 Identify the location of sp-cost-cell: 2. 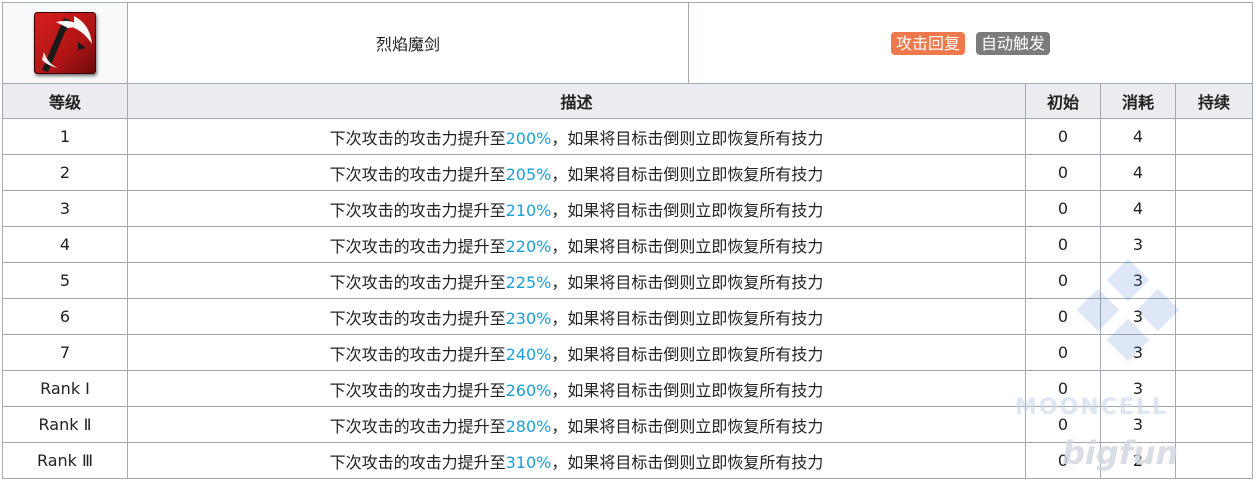
(1138, 460).